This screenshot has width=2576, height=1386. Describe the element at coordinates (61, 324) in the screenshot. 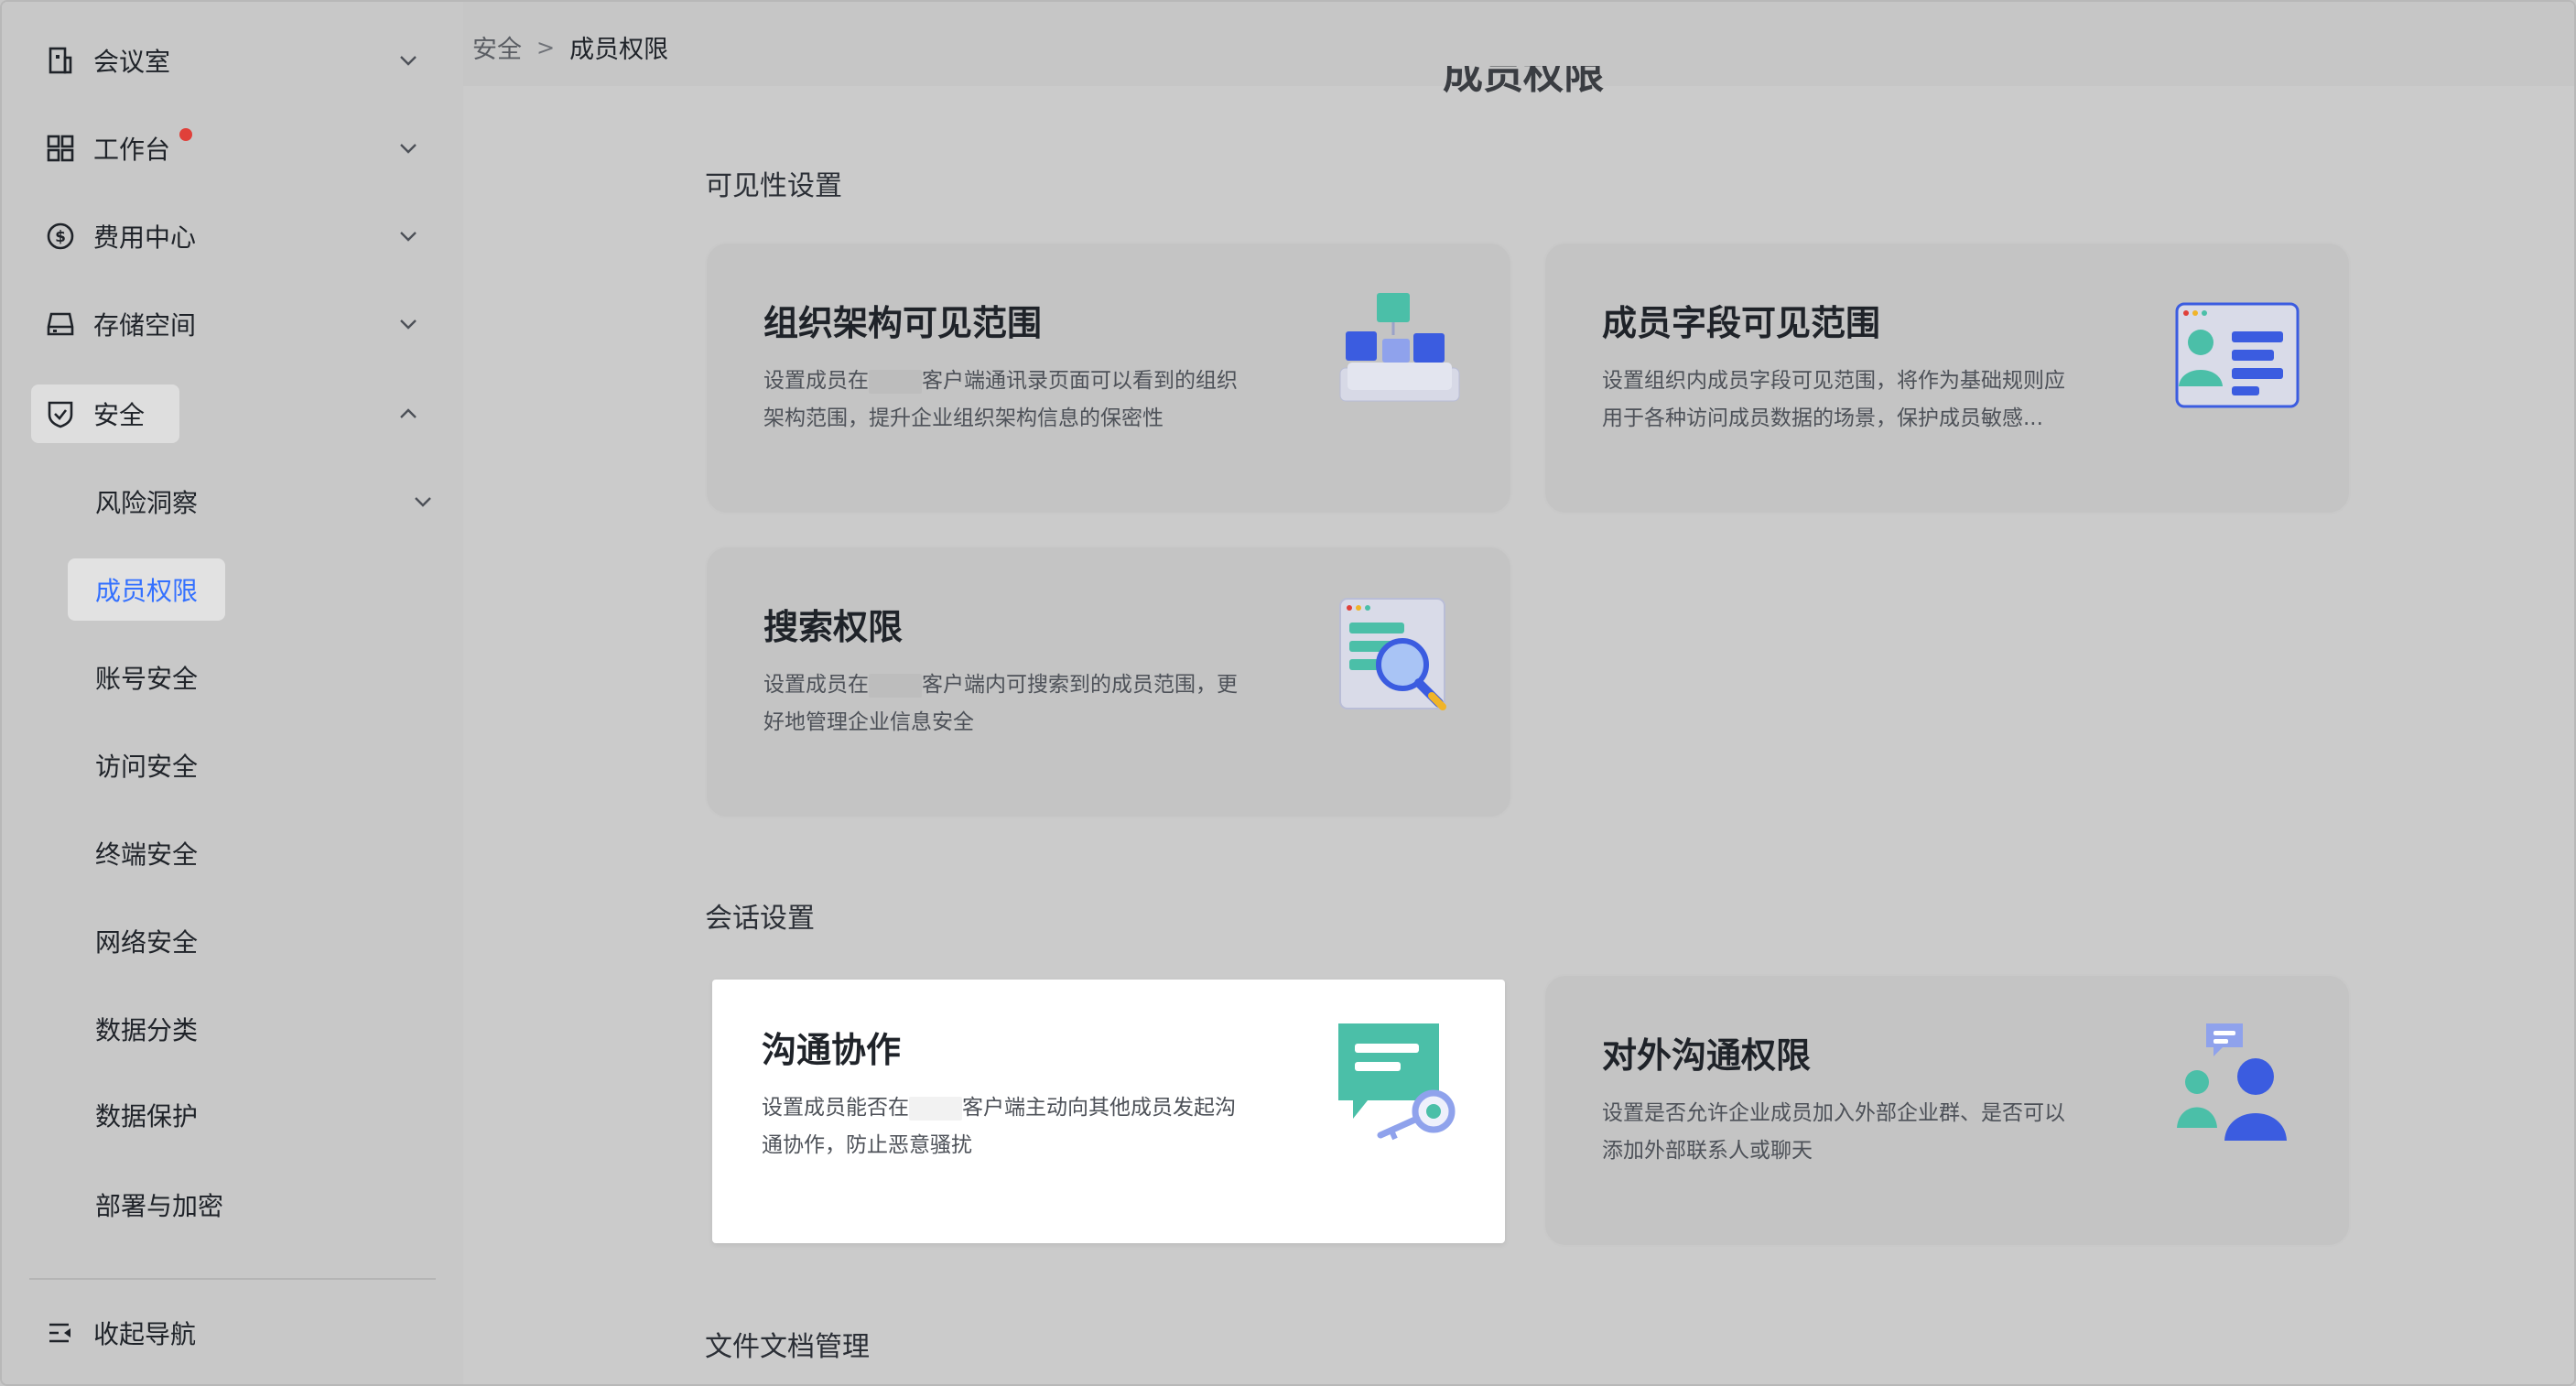

I see `drive-icon` at that location.